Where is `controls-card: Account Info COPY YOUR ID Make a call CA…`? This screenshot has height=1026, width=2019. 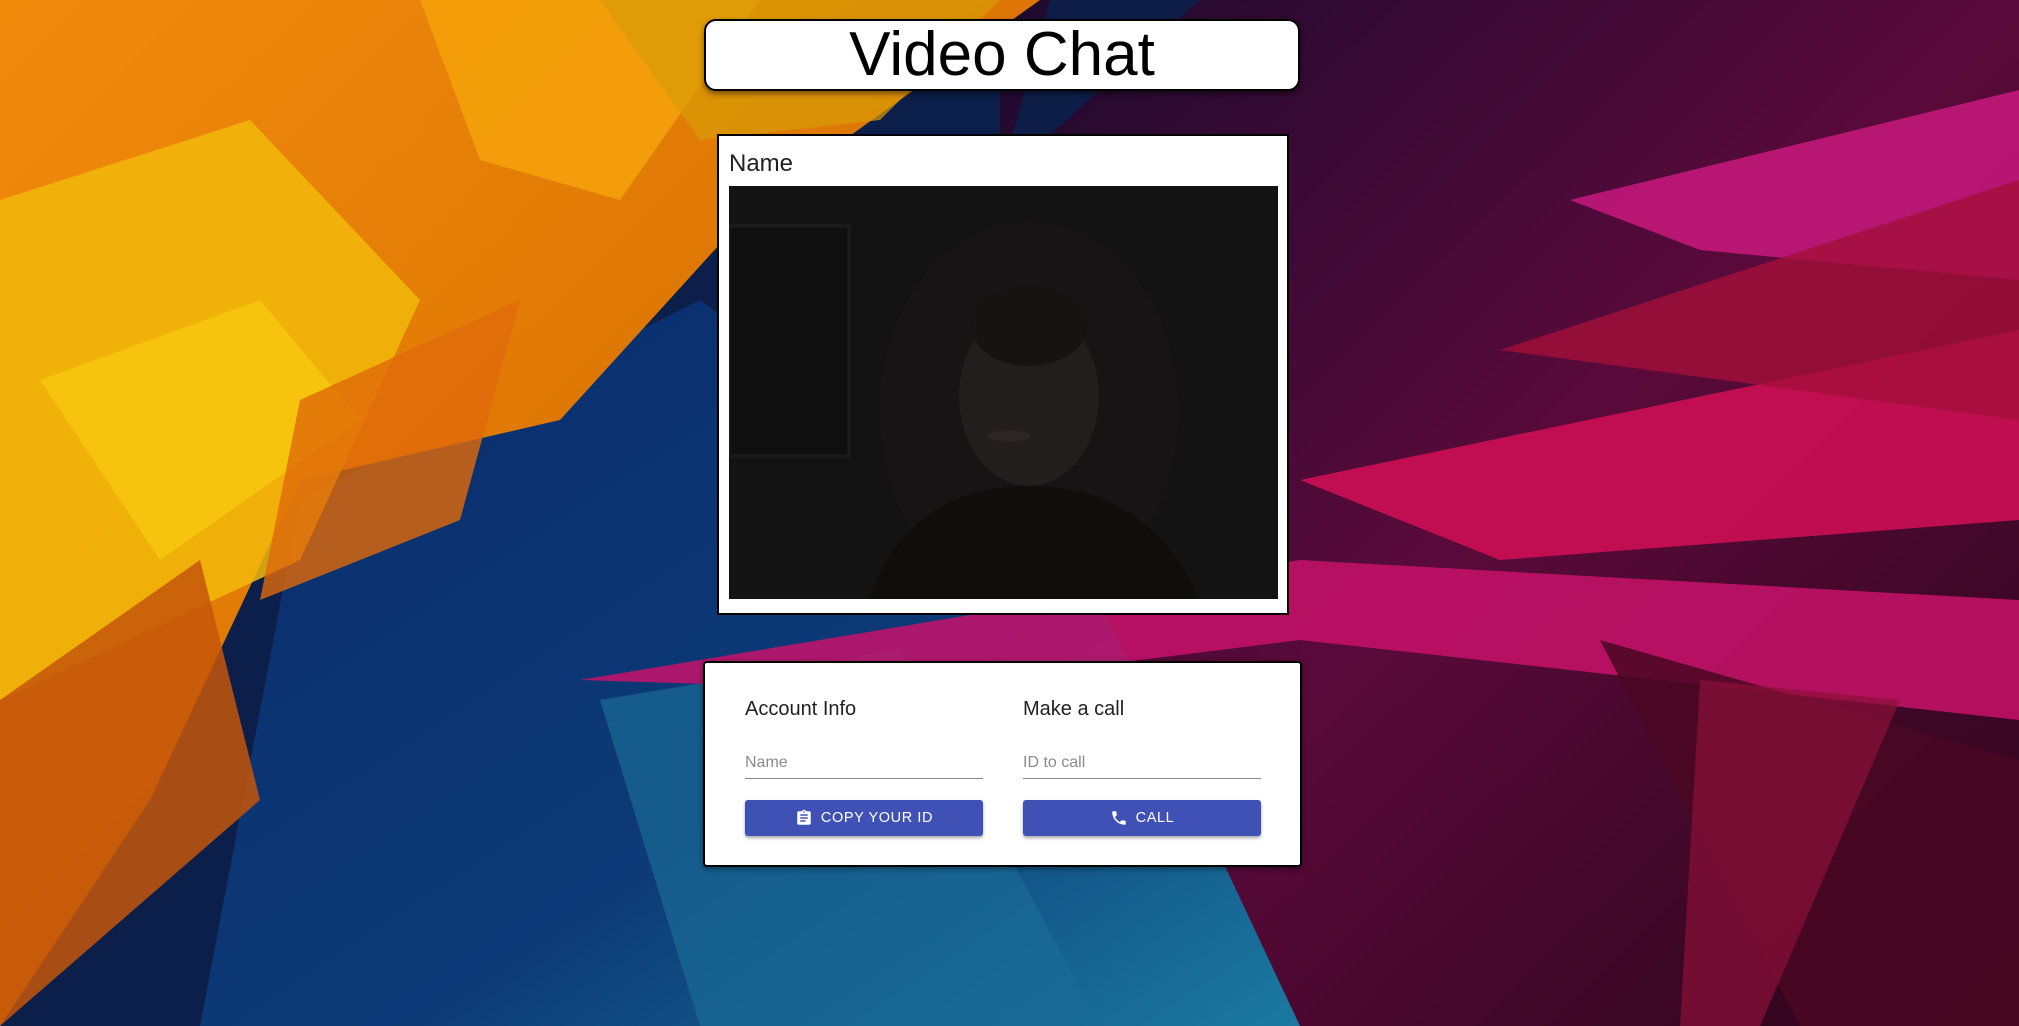
controls-card: Account Info COPY YOUR ID Make a call CA… is located at coordinates (1002, 764).